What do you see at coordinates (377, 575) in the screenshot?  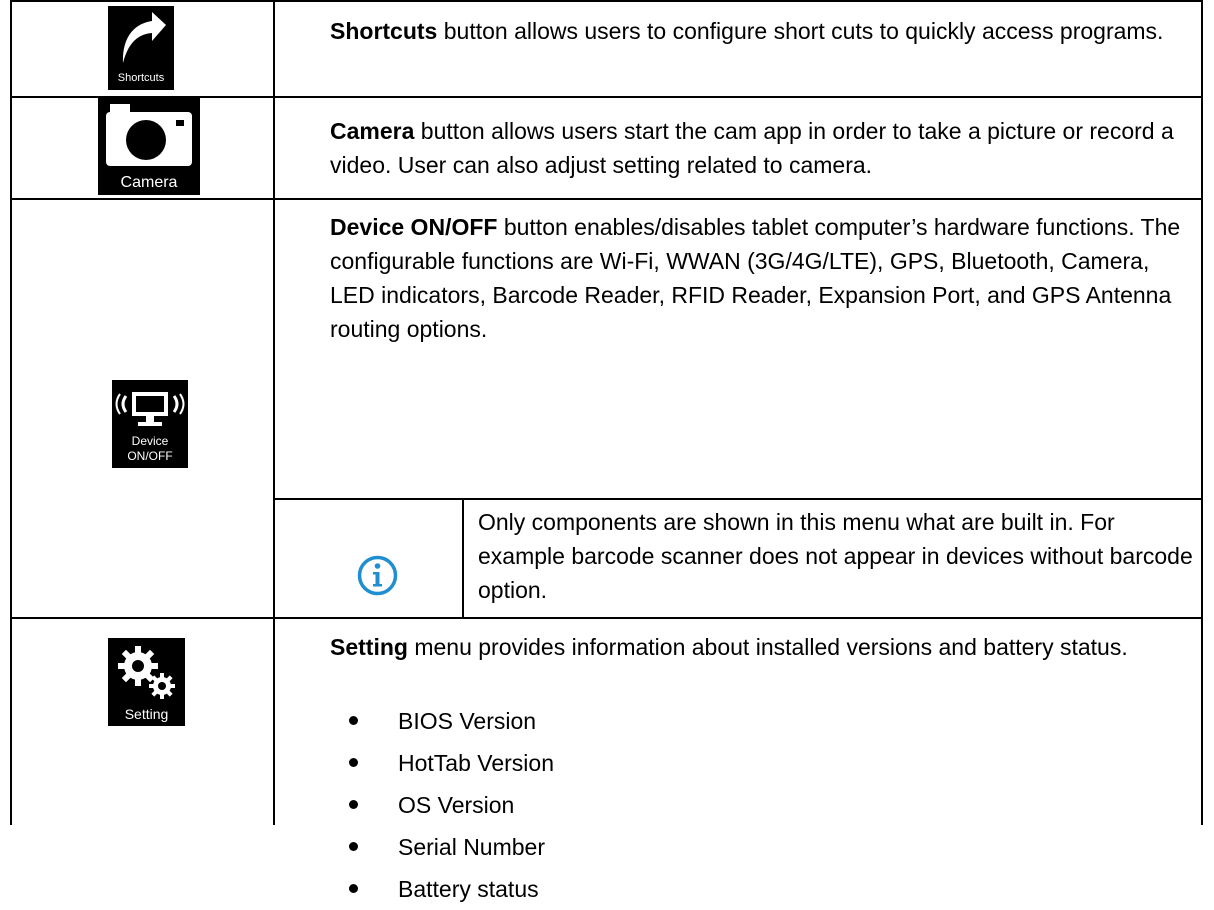 I see `info-icon` at bounding box center [377, 575].